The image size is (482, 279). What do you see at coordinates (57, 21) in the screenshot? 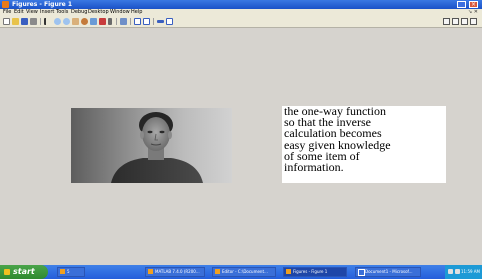
I see `zoom-in-icon` at bounding box center [57, 21].